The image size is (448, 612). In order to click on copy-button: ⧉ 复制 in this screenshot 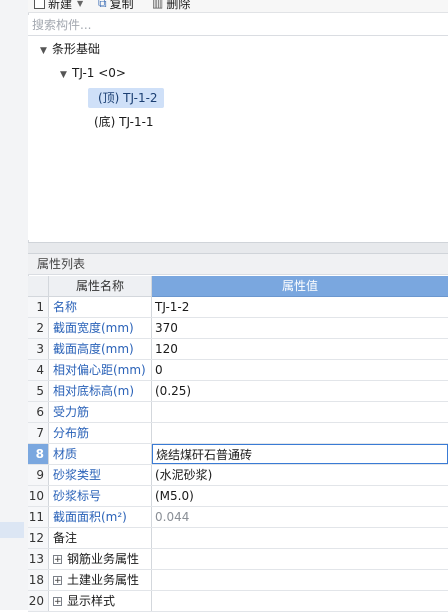, I will do `click(116, 6)`.